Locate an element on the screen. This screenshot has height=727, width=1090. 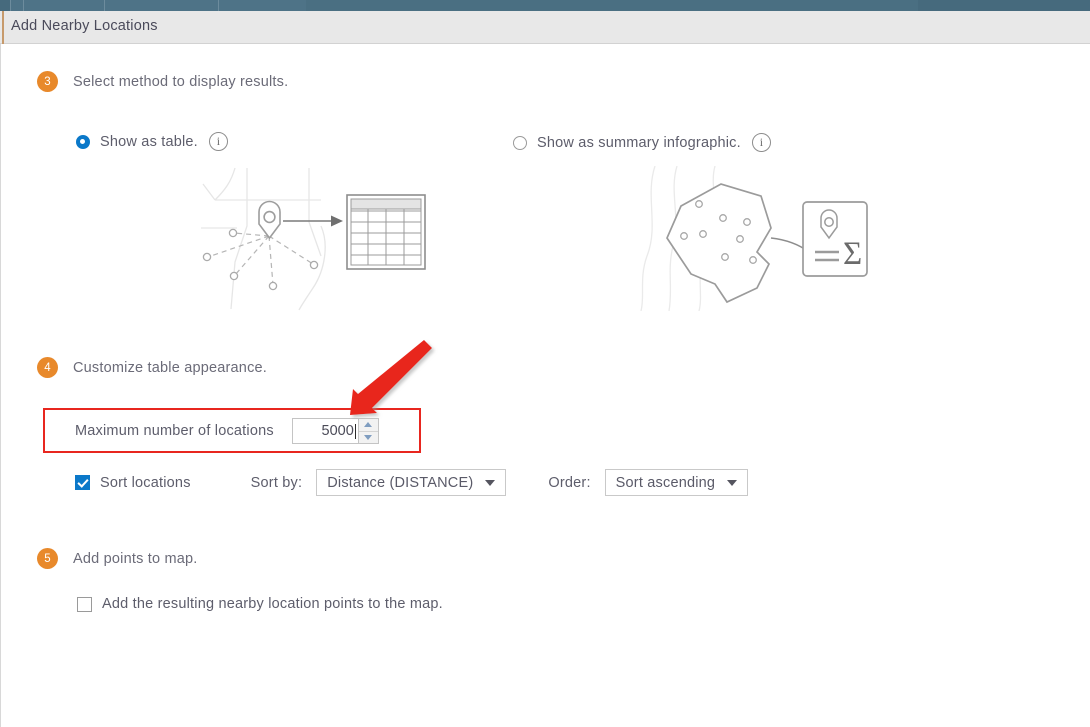
max-locations-value: 5000 is located at coordinates (337, 431).